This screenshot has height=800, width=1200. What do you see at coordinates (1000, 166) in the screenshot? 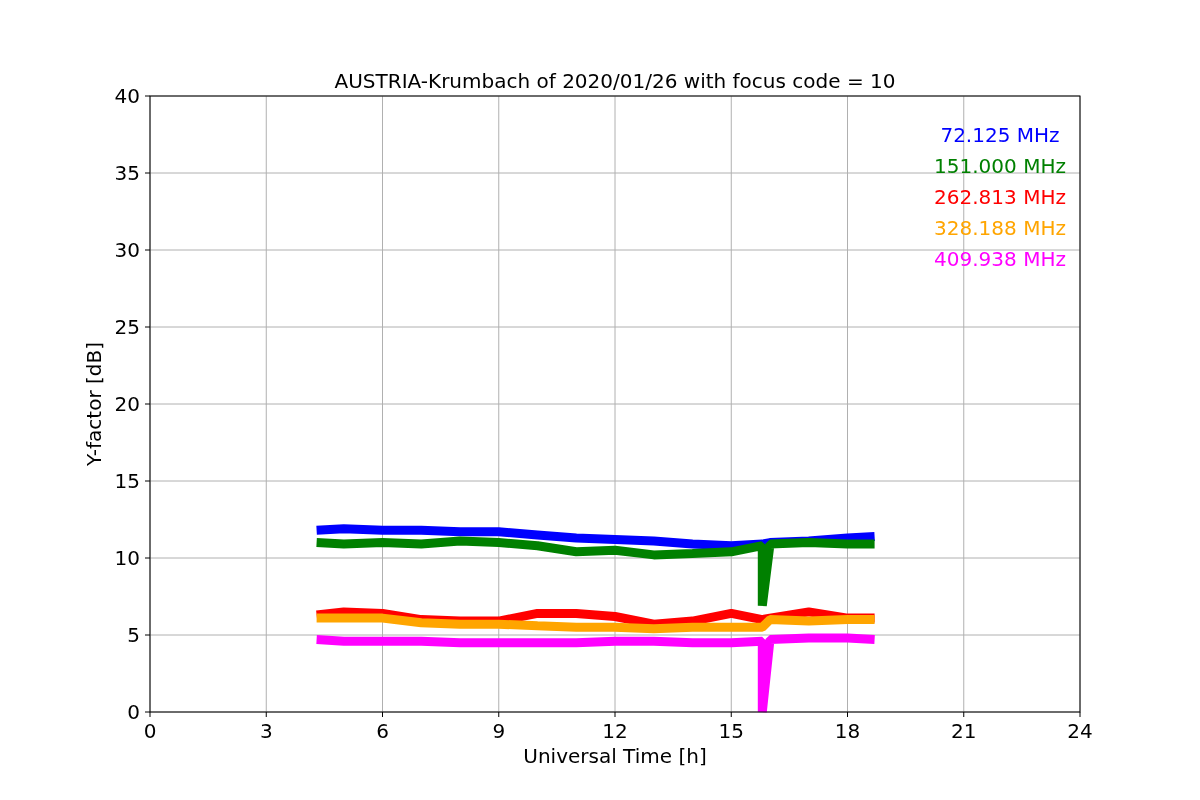
I see `legend-label: 151.000 MHz` at bounding box center [1000, 166].